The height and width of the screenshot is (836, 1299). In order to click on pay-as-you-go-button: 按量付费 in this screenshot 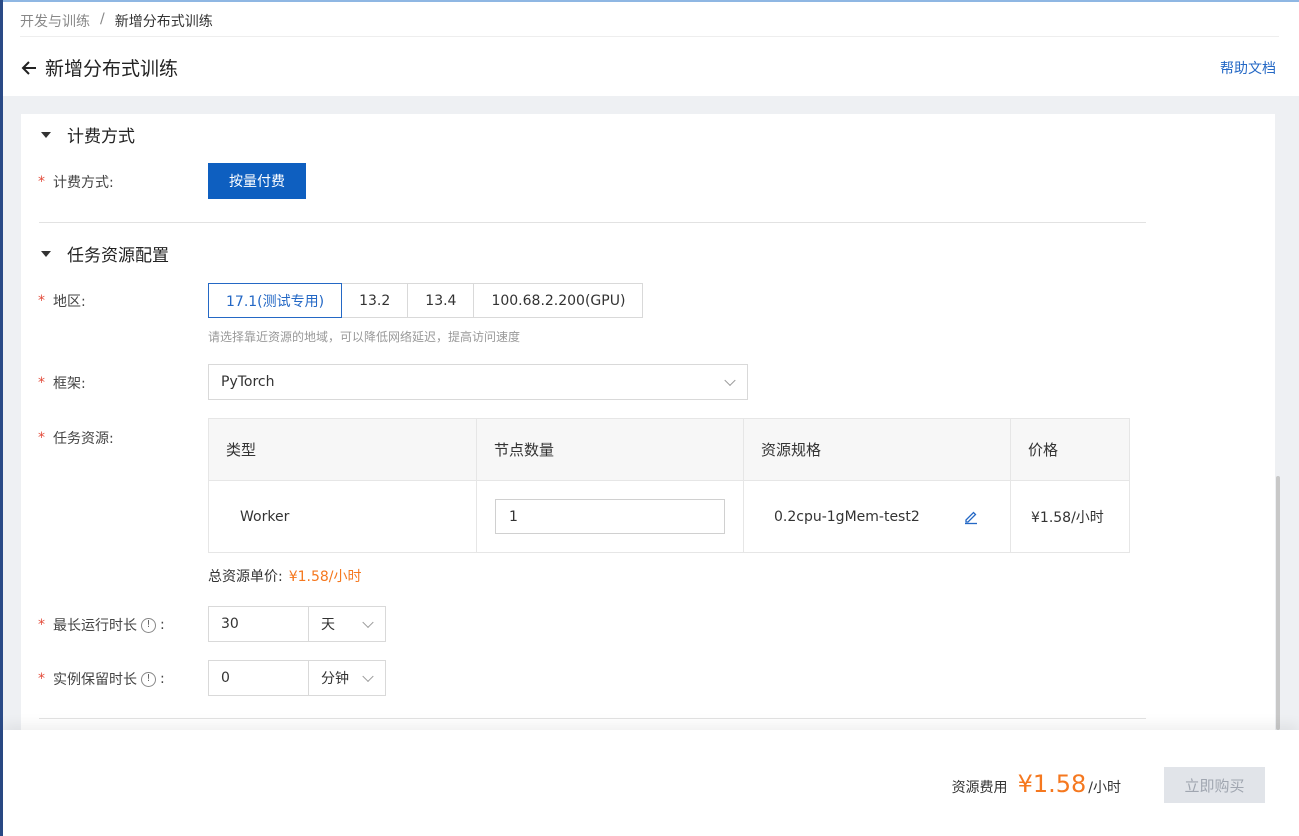, I will do `click(257, 181)`.